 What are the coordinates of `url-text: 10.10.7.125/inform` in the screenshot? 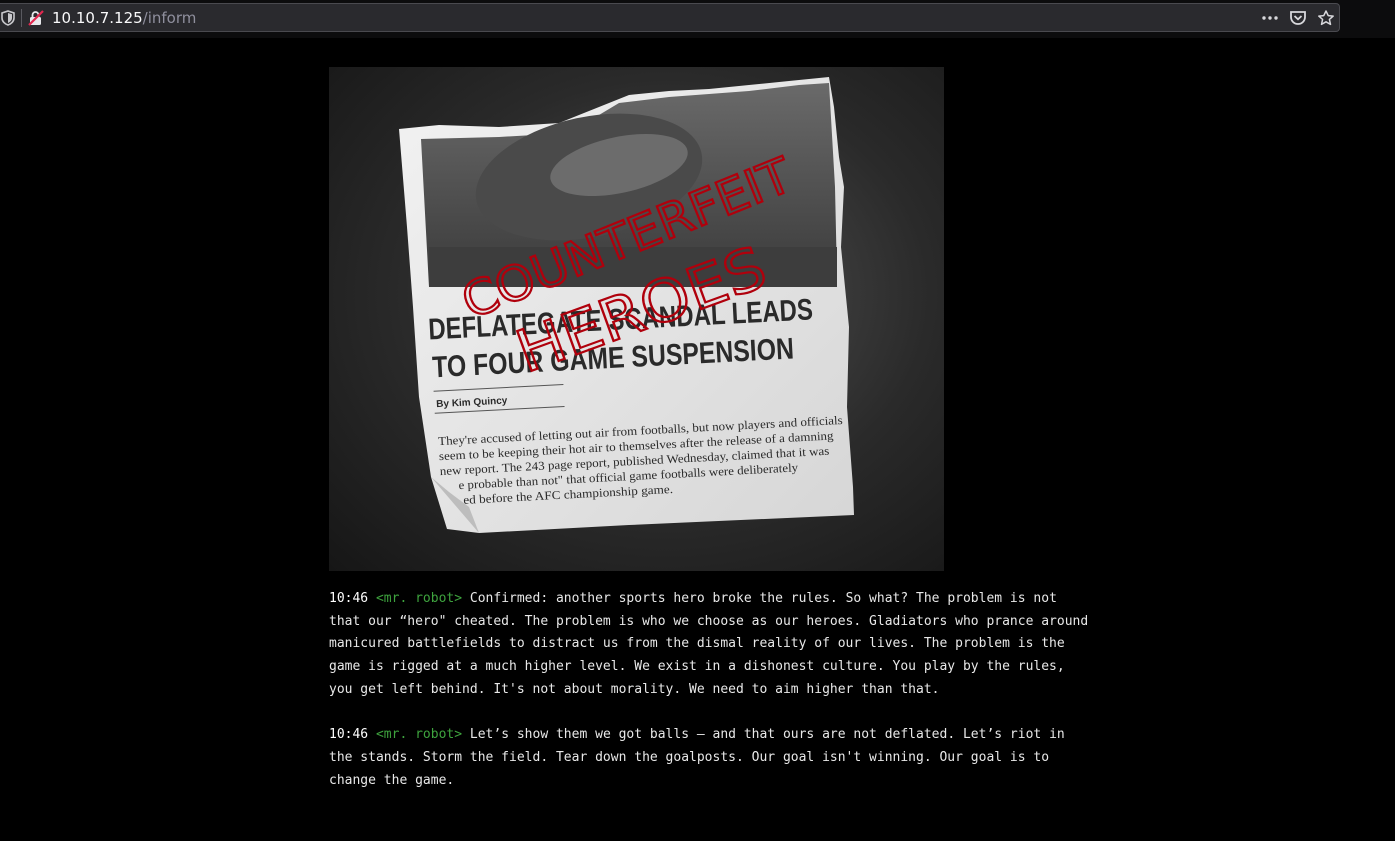 It's located at (124, 18).